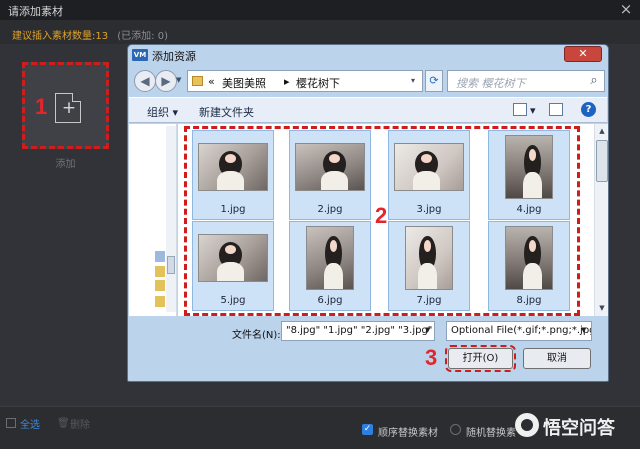 The height and width of the screenshot is (449, 640). I want to click on watermark-logo: 悟空问答, so click(575, 425).